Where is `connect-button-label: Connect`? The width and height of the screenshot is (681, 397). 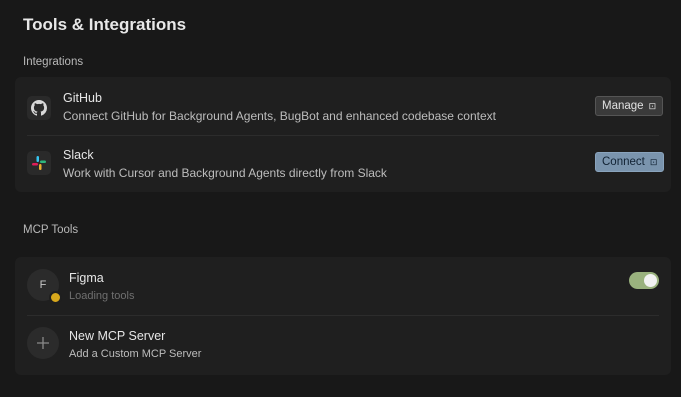
connect-button-label: Connect is located at coordinates (623, 162).